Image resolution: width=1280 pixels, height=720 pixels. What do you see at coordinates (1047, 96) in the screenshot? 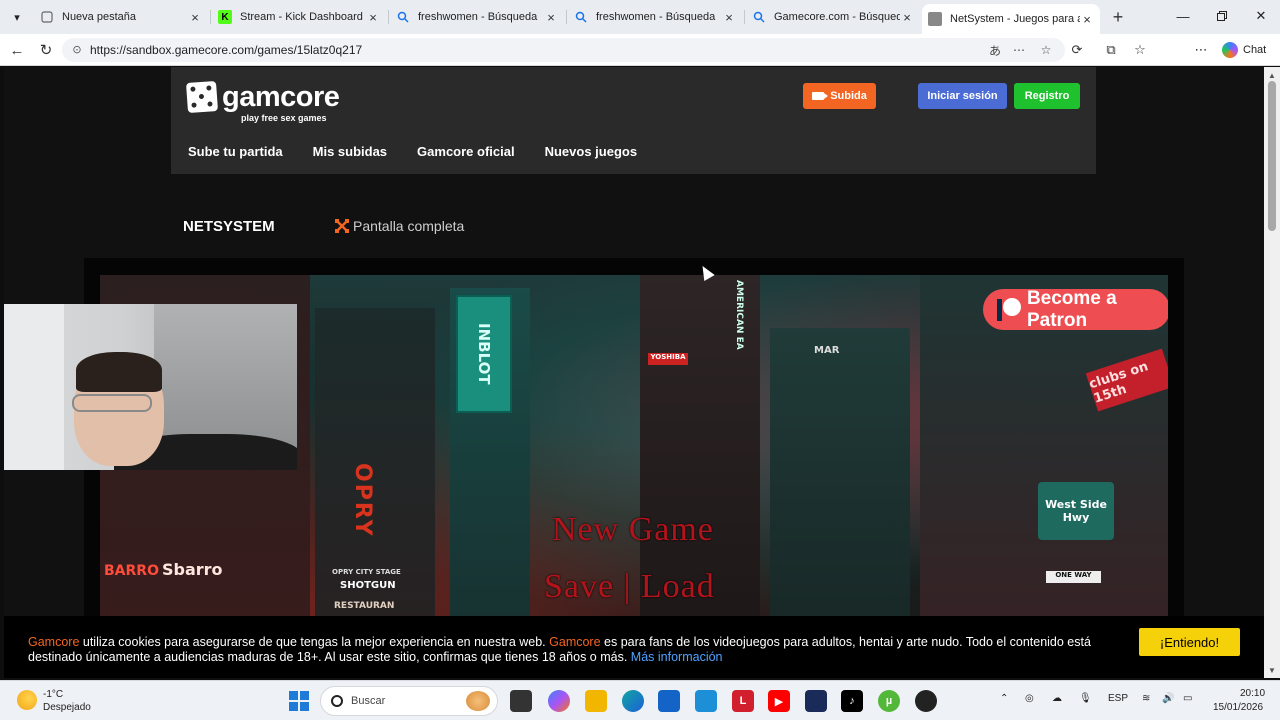
I see `register-button: Registro` at bounding box center [1047, 96].